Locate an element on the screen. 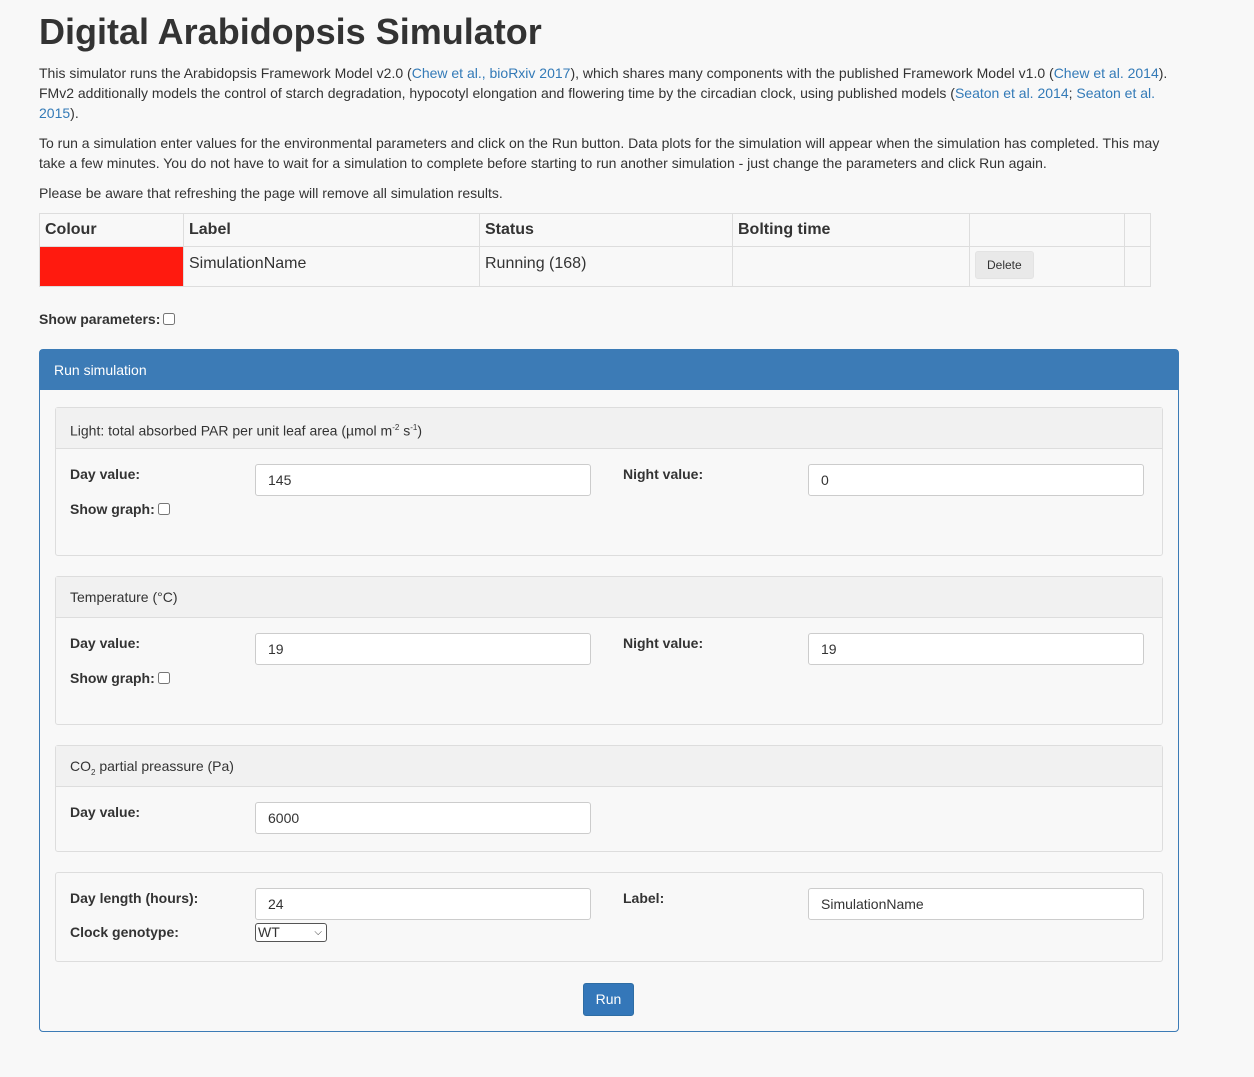 The image size is (1254, 1077). table-header-row: Colour Label Status Bolting time is located at coordinates (595, 230).